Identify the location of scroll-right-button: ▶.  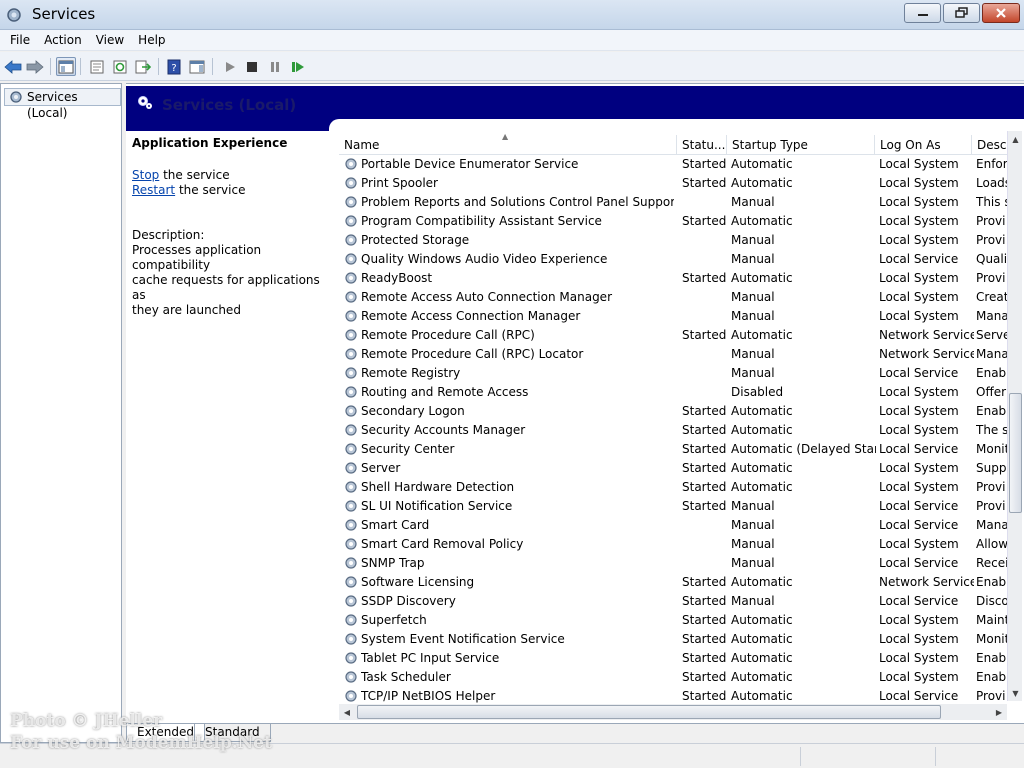
(999, 712).